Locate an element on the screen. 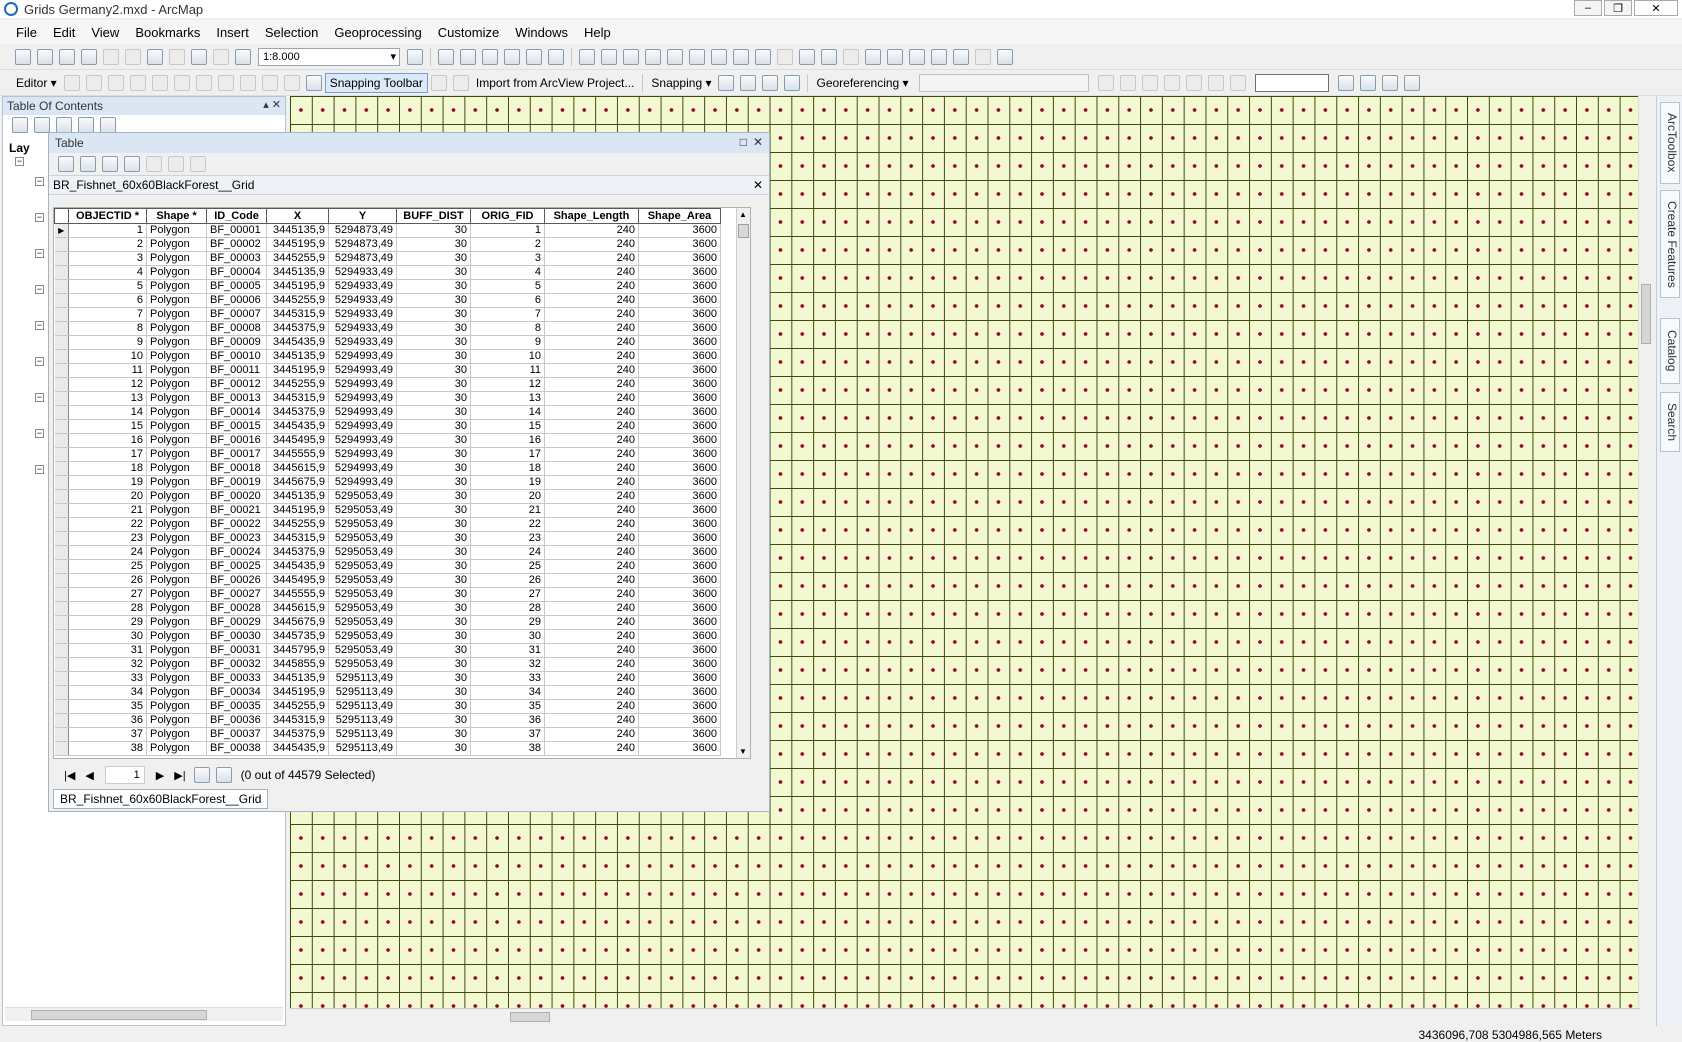  end-snapping-icon is located at coordinates (748, 82).